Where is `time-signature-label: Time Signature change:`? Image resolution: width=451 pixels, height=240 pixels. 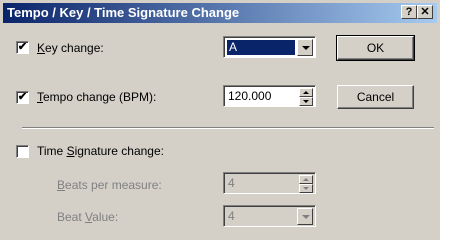
time-signature-label: Time Signature change: is located at coordinates (100, 151).